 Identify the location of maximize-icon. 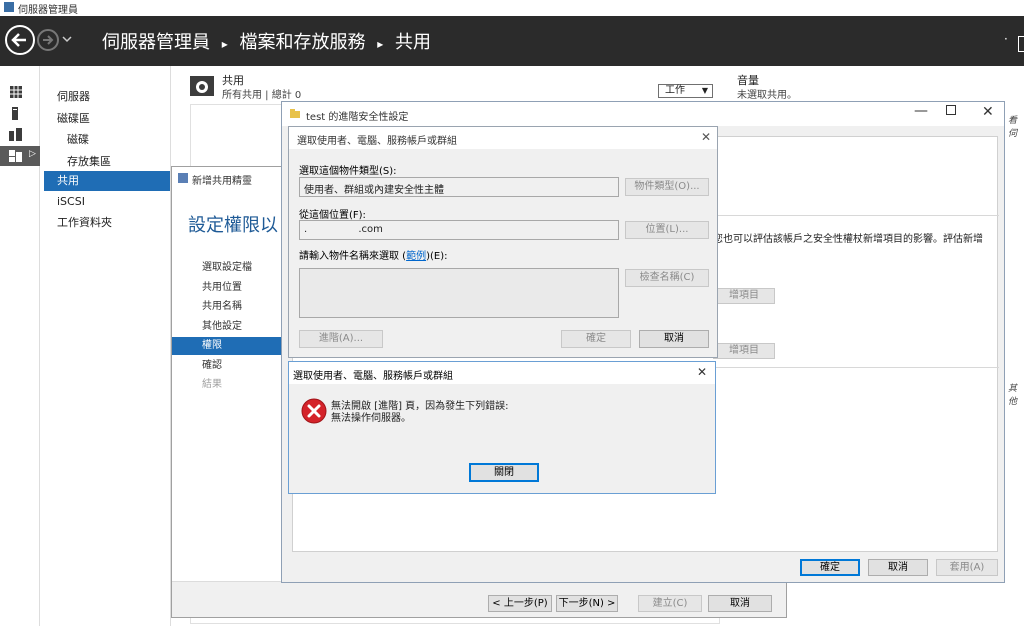
(951, 110).